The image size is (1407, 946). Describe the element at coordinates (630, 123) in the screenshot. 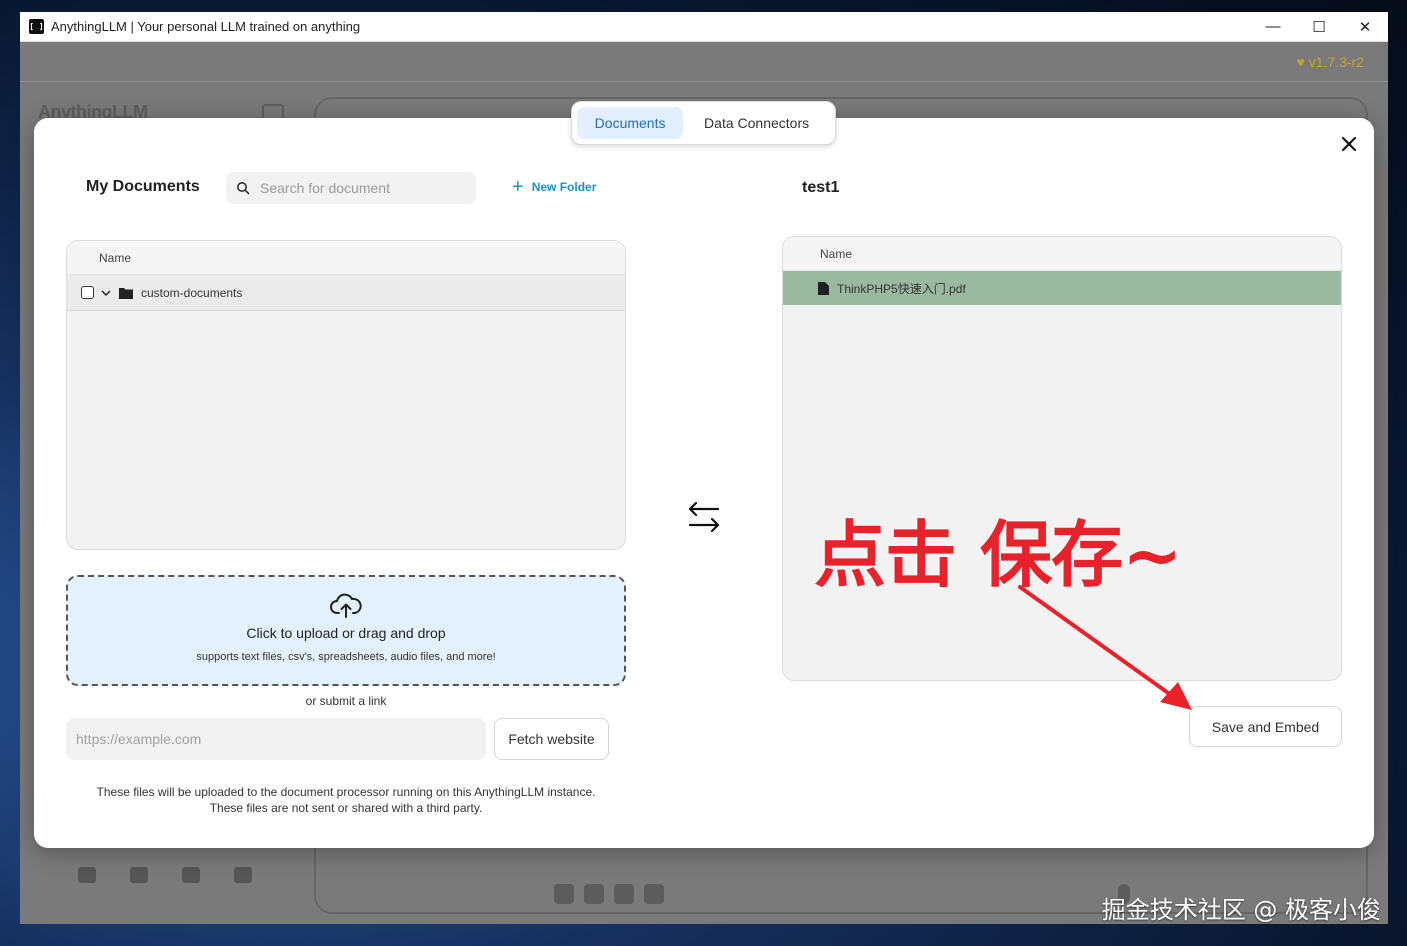

I see `tab-documents: Documents` at that location.